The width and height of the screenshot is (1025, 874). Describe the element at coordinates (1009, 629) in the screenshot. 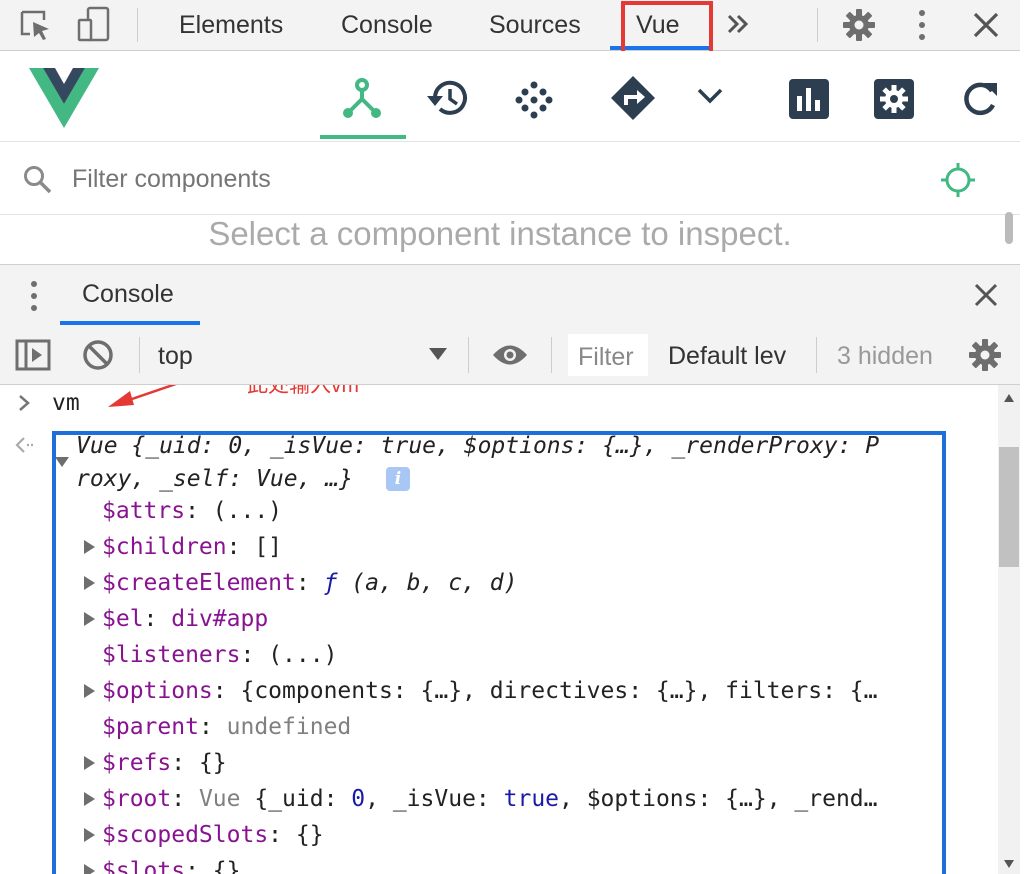

I see `console-scrollbar` at that location.